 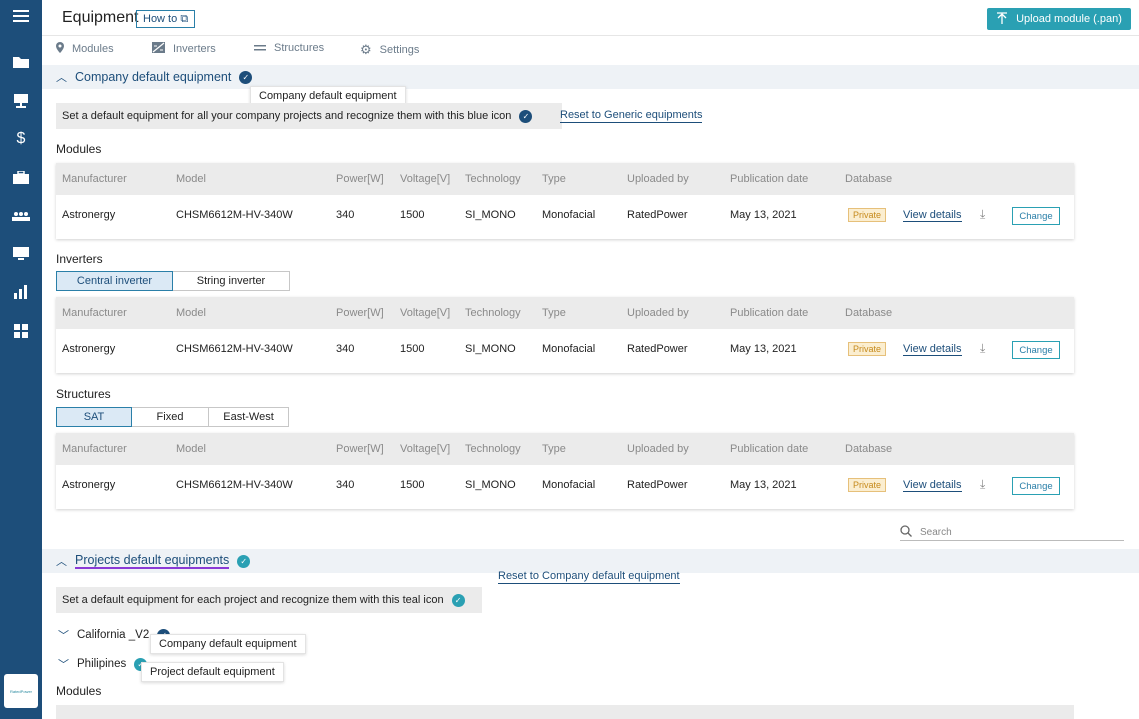 I want to click on company-section-header: ︿ Company default equipment ✓, so click(x=590, y=77).